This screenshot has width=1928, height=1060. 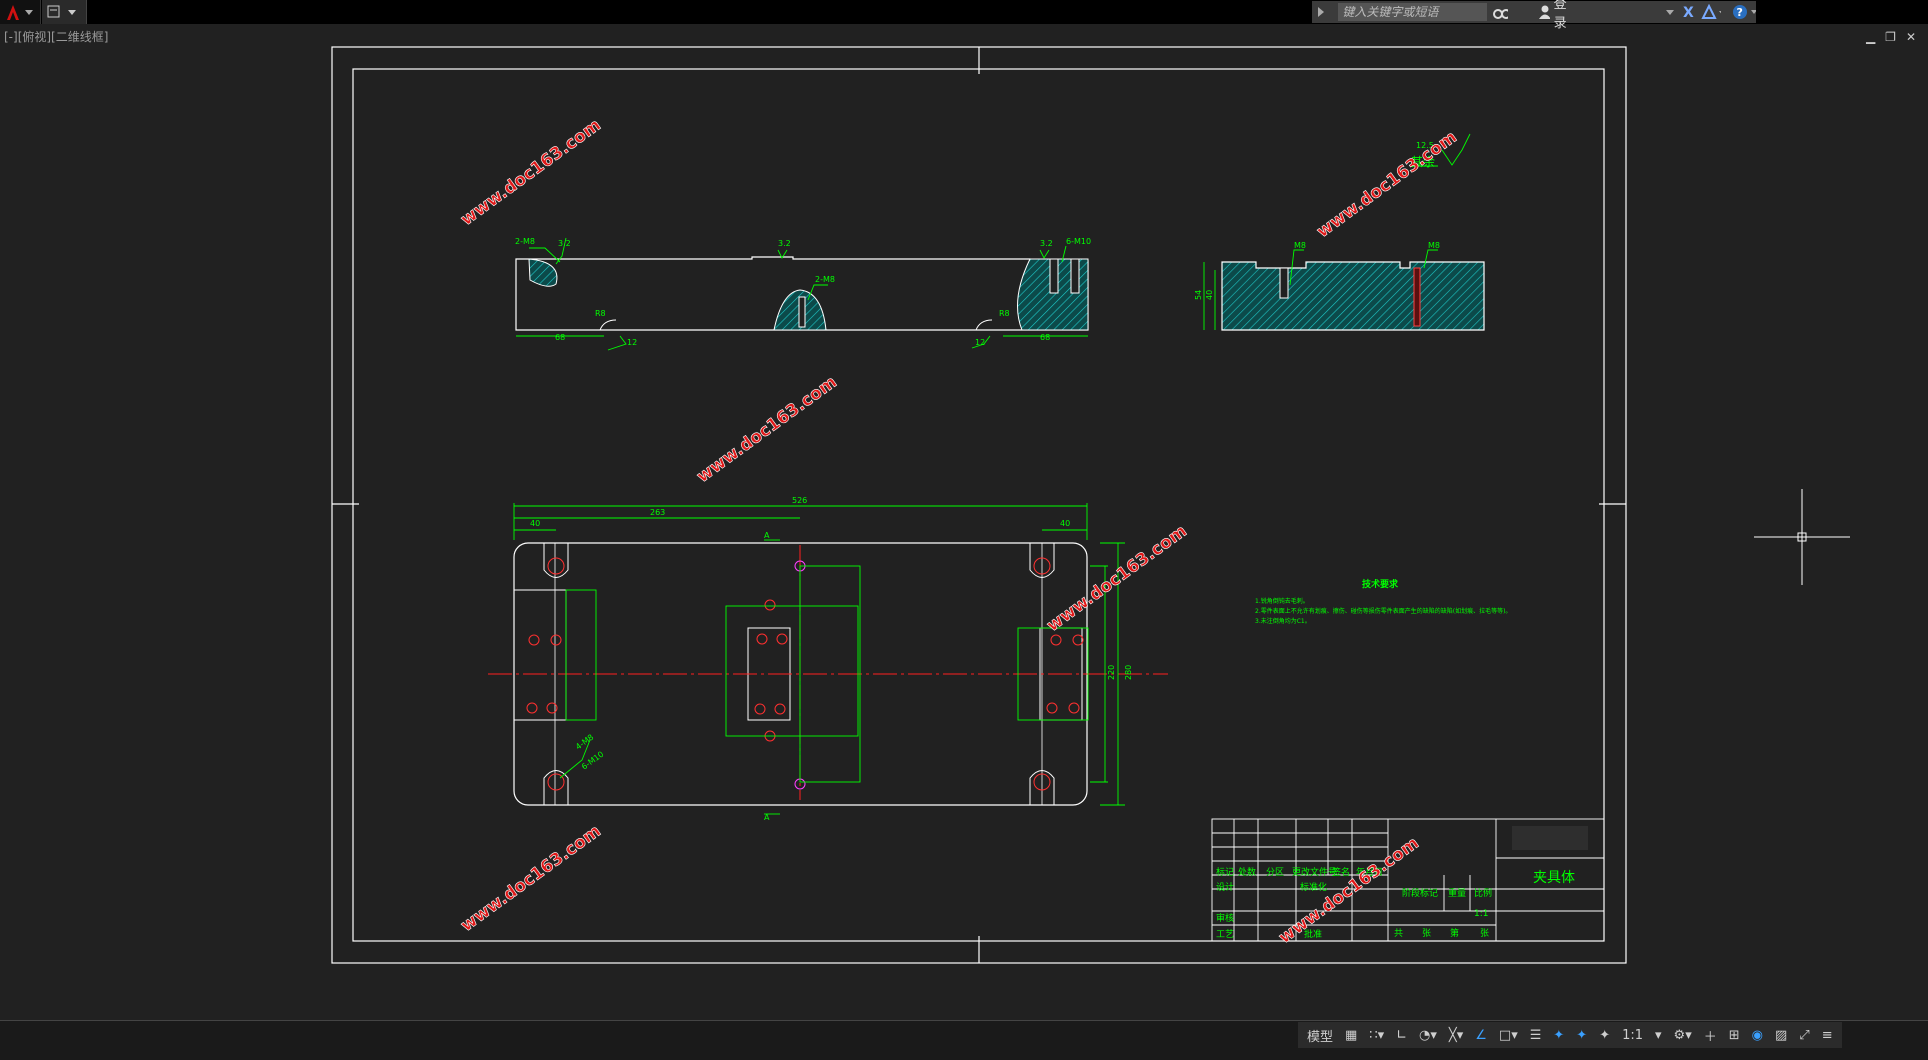 What do you see at coordinates (1481, 914) in the screenshot?
I see `svg-text: 1:1` at bounding box center [1481, 914].